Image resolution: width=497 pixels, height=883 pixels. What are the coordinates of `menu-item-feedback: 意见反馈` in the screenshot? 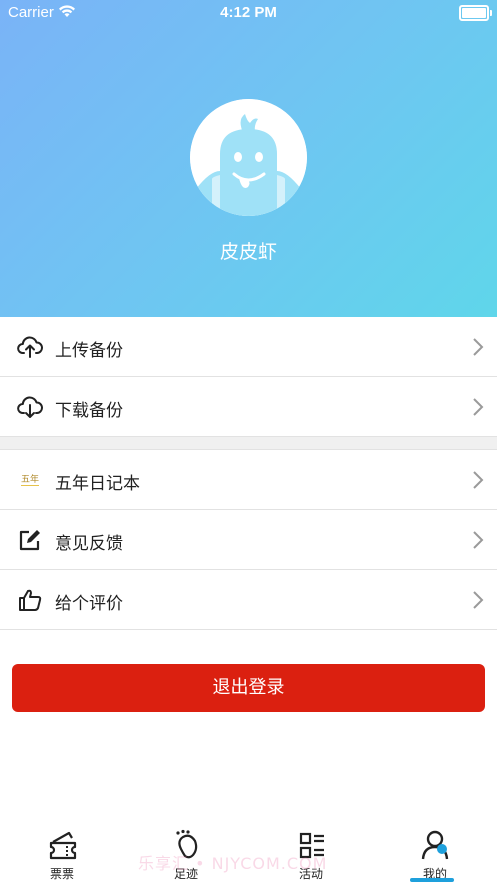 It's located at (248, 540).